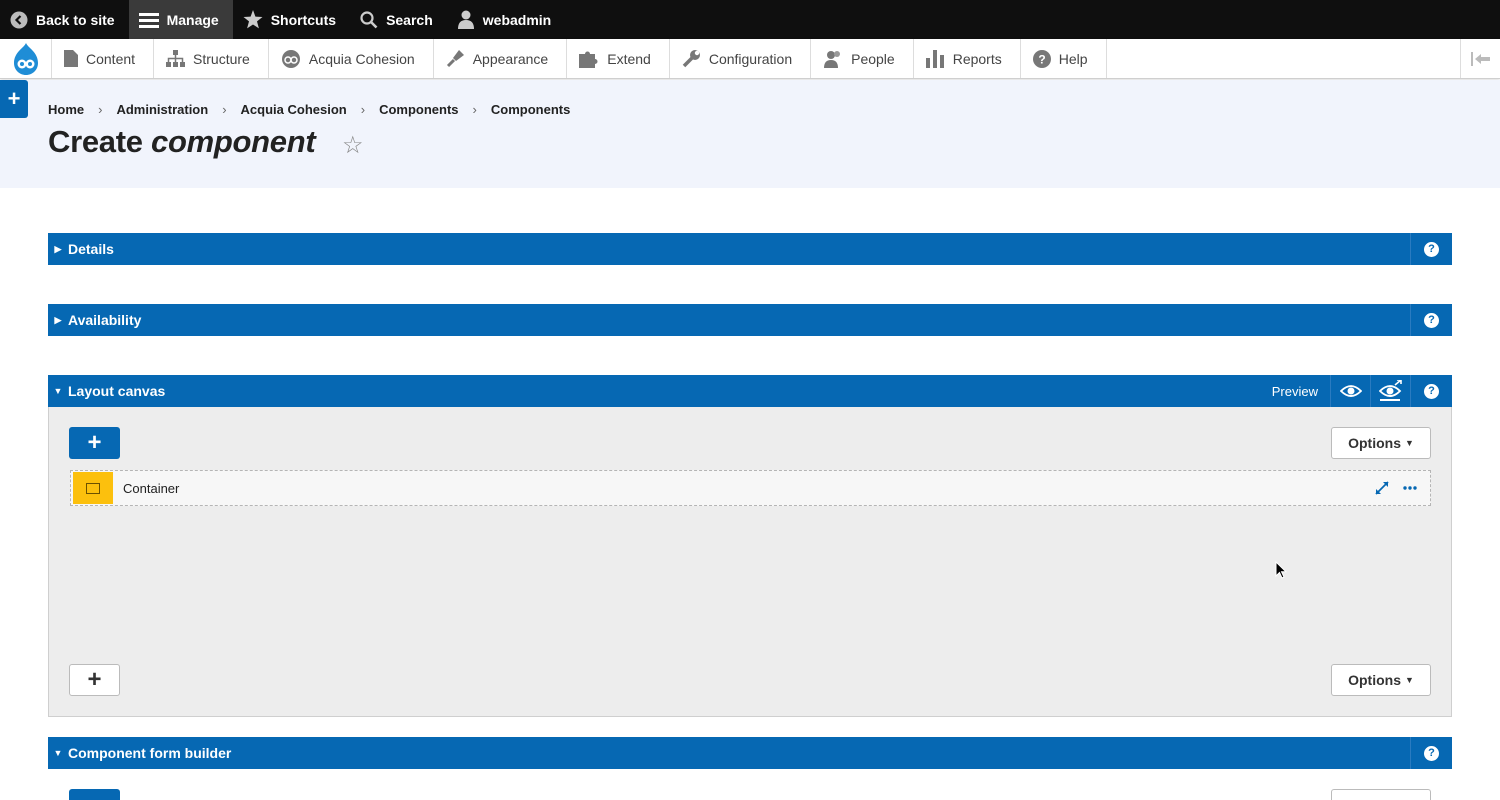 This screenshot has height=800, width=1500. I want to click on tray-item-label: Acquia Cohesion, so click(361, 58).